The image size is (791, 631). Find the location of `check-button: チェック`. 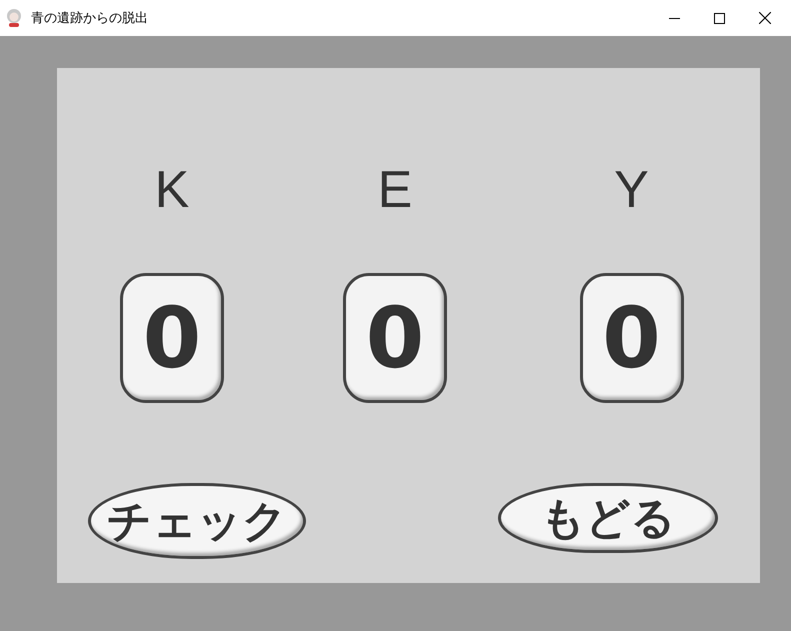

check-button: チェック is located at coordinates (197, 521).